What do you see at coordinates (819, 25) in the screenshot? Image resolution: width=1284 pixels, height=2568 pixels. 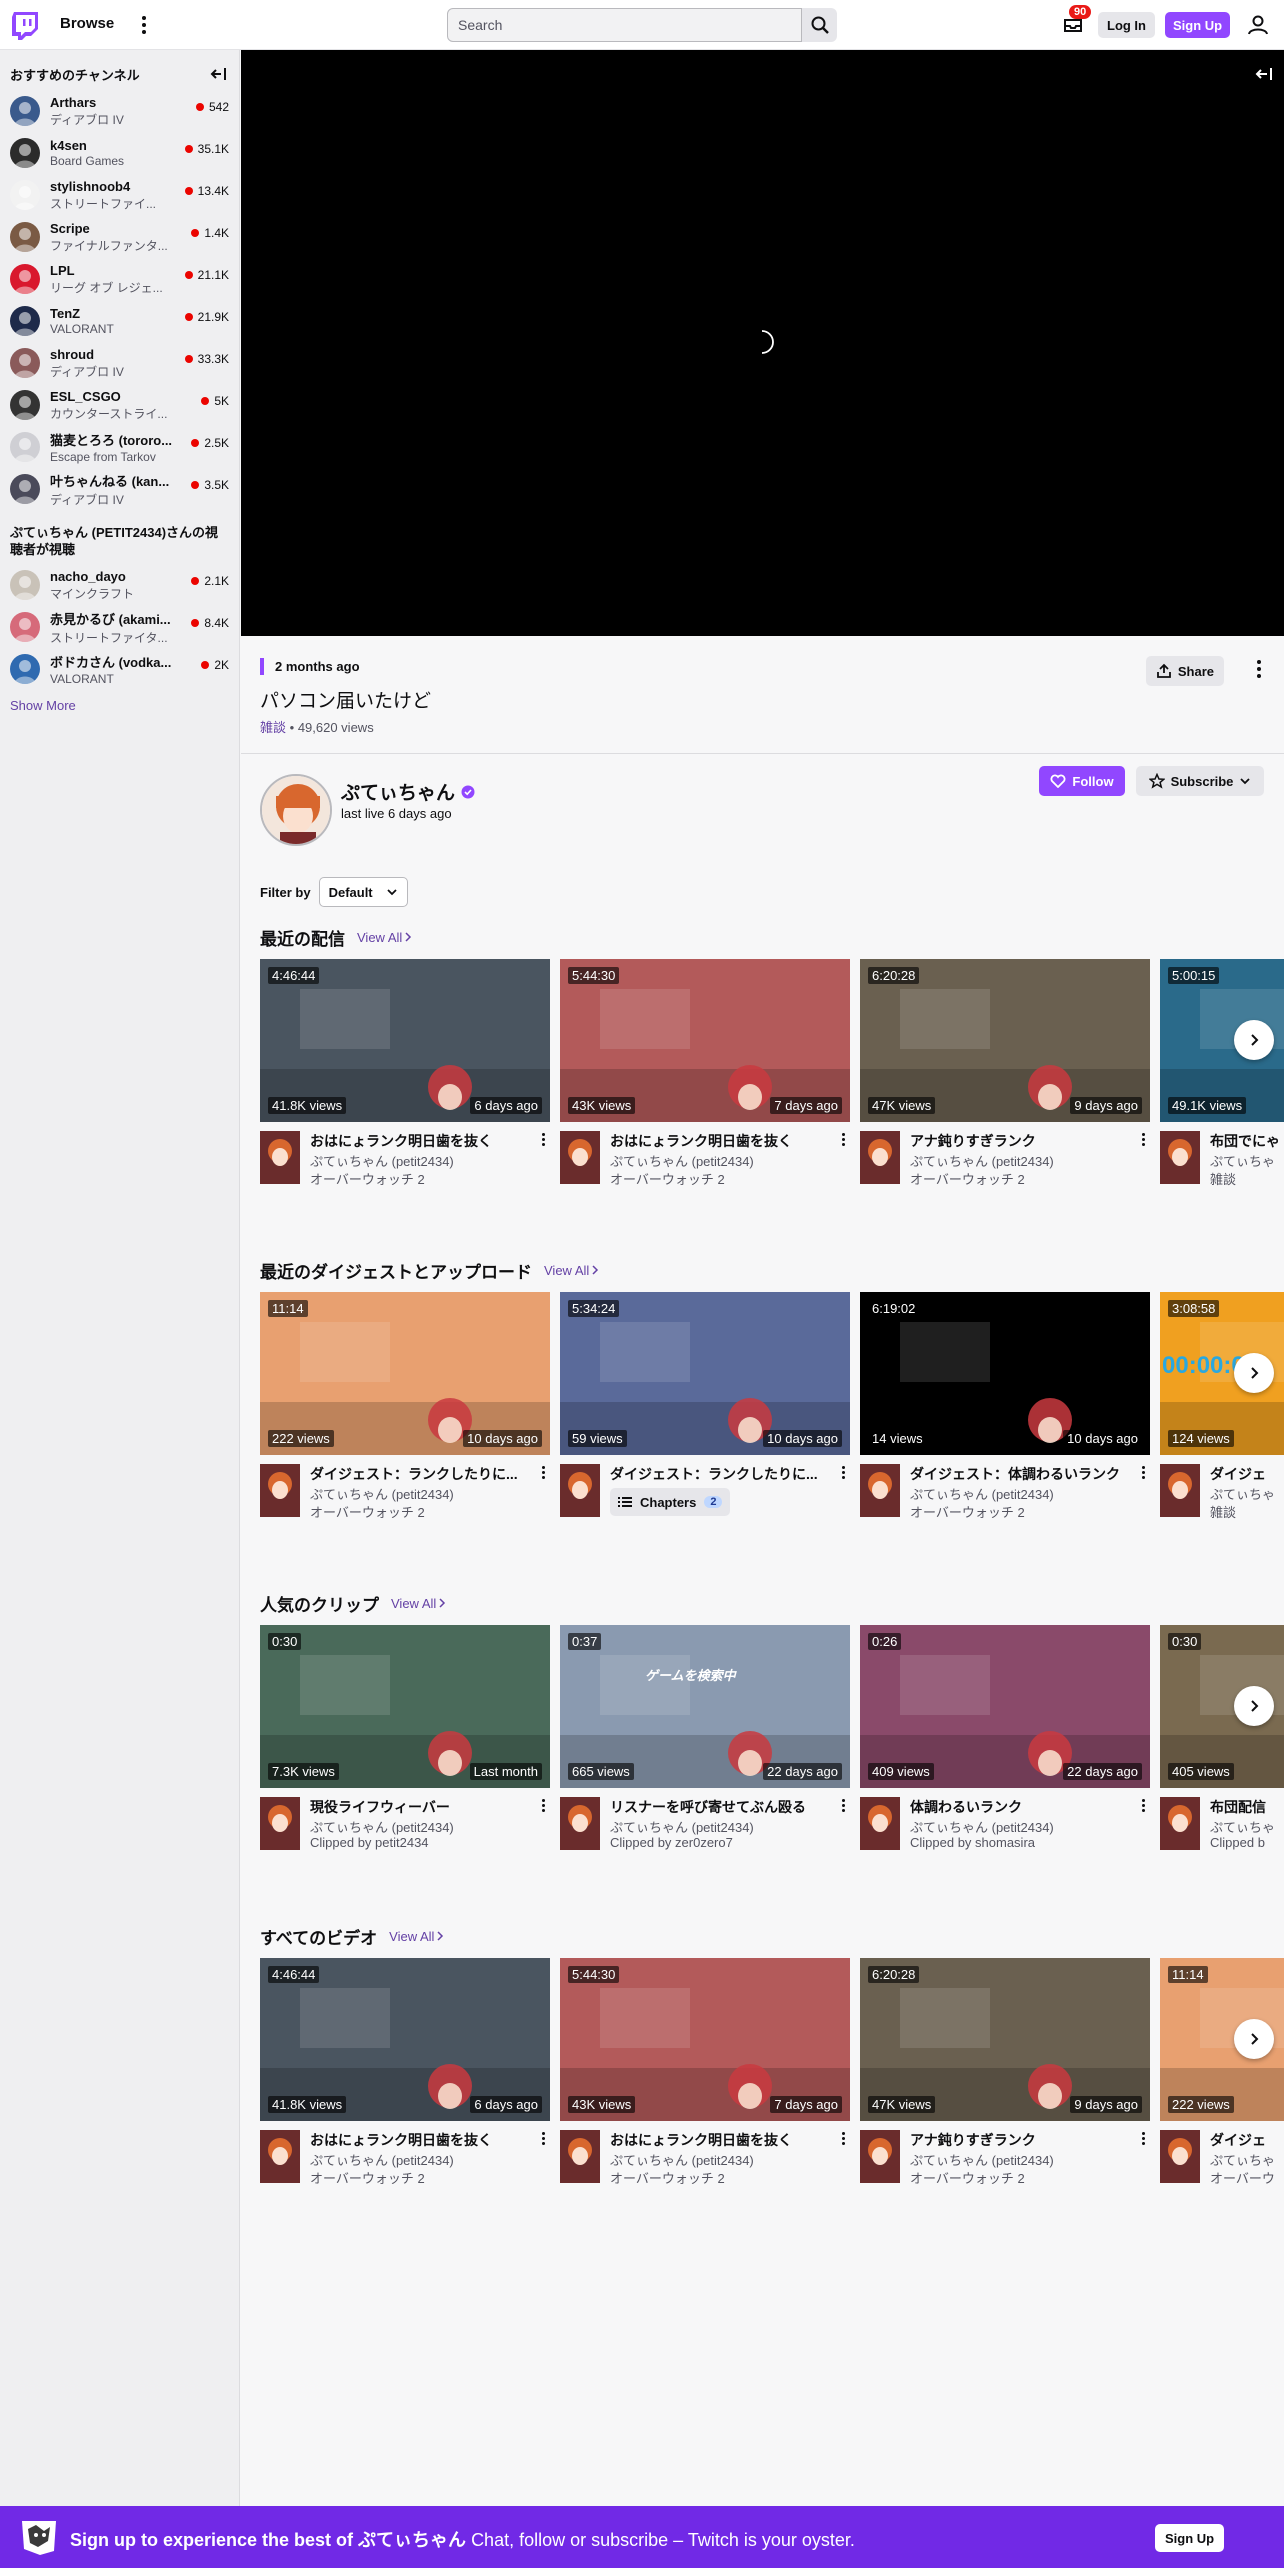 I see `search-button` at bounding box center [819, 25].